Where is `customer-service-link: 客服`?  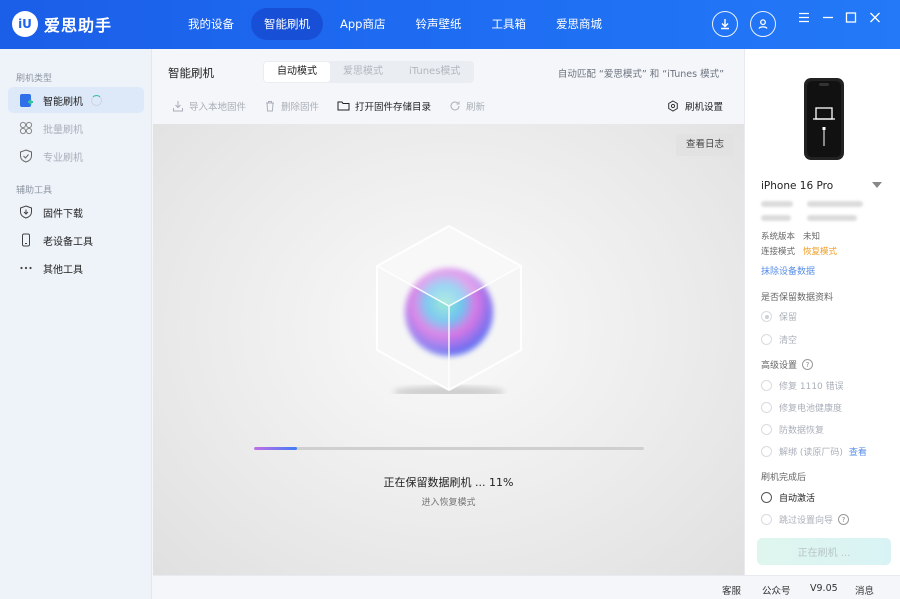
customer-service-link: 客服 is located at coordinates (731, 590).